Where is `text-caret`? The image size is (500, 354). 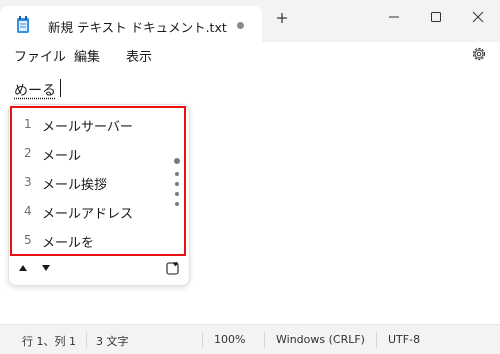
text-caret is located at coordinates (60, 88).